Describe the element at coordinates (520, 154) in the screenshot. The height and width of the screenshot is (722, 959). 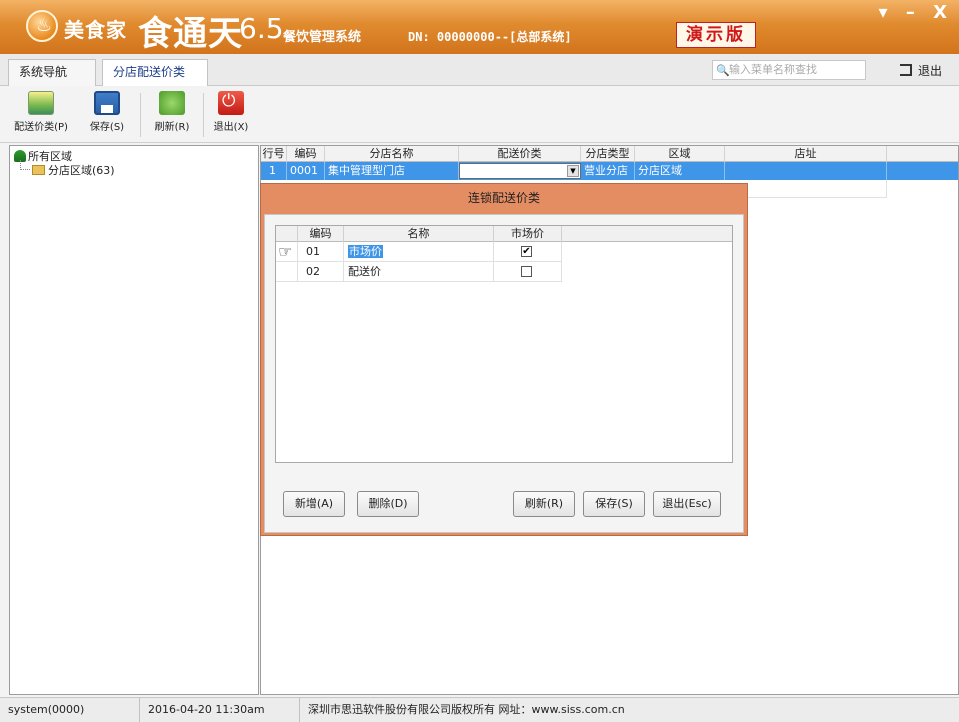
I see `column-header: 配送价类` at that location.